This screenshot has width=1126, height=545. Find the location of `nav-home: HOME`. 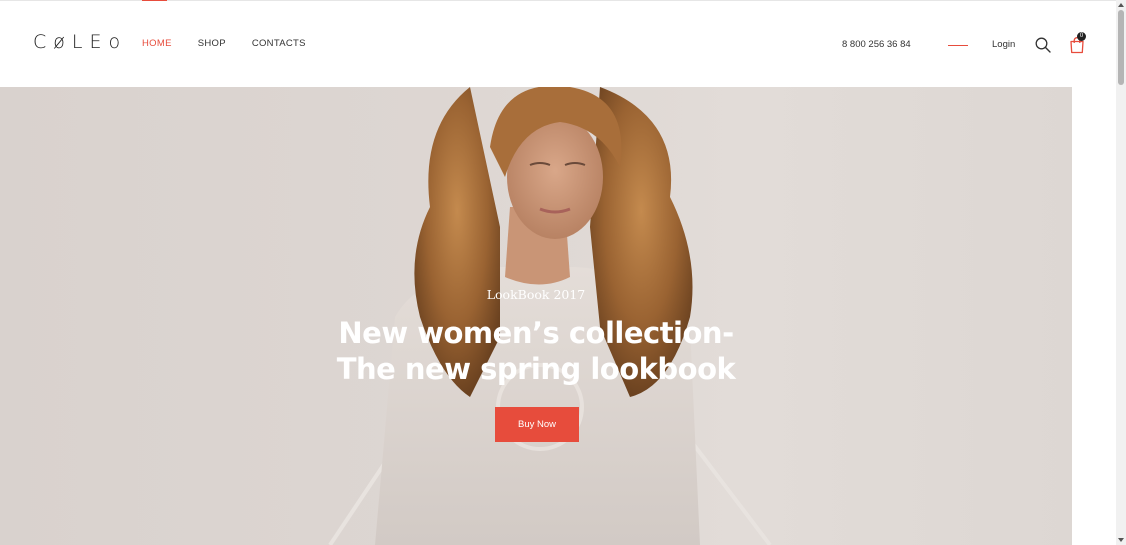

nav-home: HOME is located at coordinates (157, 43).